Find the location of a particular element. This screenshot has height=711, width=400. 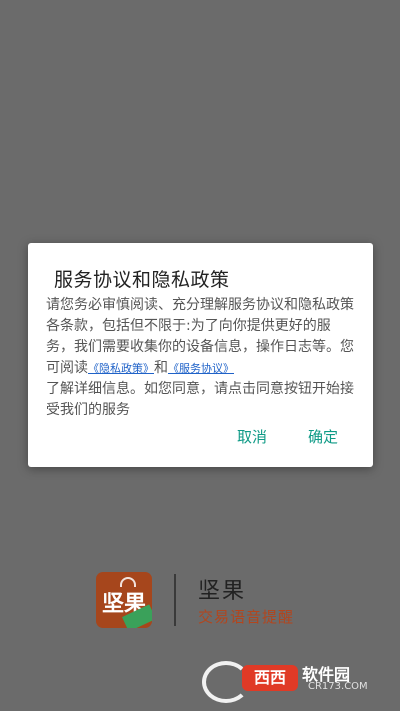

privacy-policy-link: 《隐私政策》 is located at coordinates (121, 368).